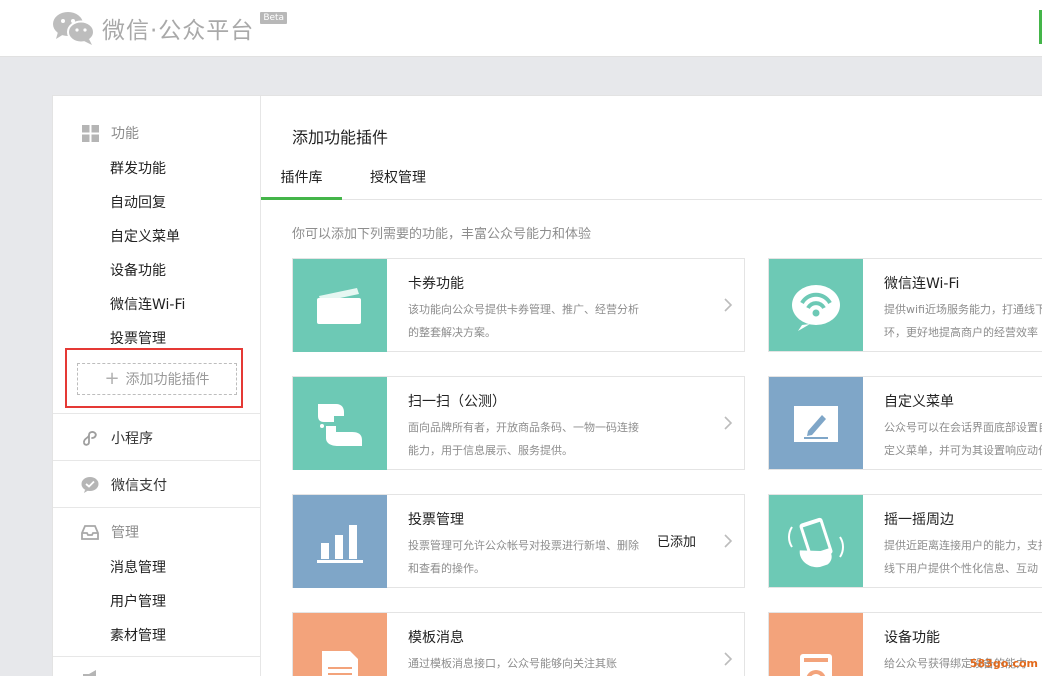 The height and width of the screenshot is (676, 1042). What do you see at coordinates (301, 179) in the screenshot?
I see `tab-plugin-library: 插件库` at bounding box center [301, 179].